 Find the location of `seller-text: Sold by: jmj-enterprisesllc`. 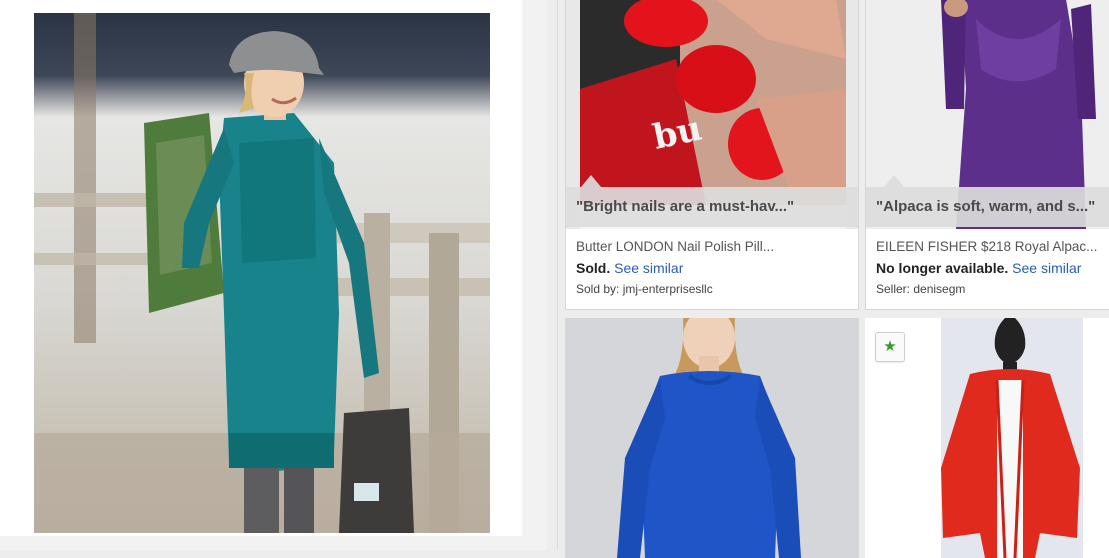

seller-text: Sold by: jmj-enterprisesllc is located at coordinates (644, 289).